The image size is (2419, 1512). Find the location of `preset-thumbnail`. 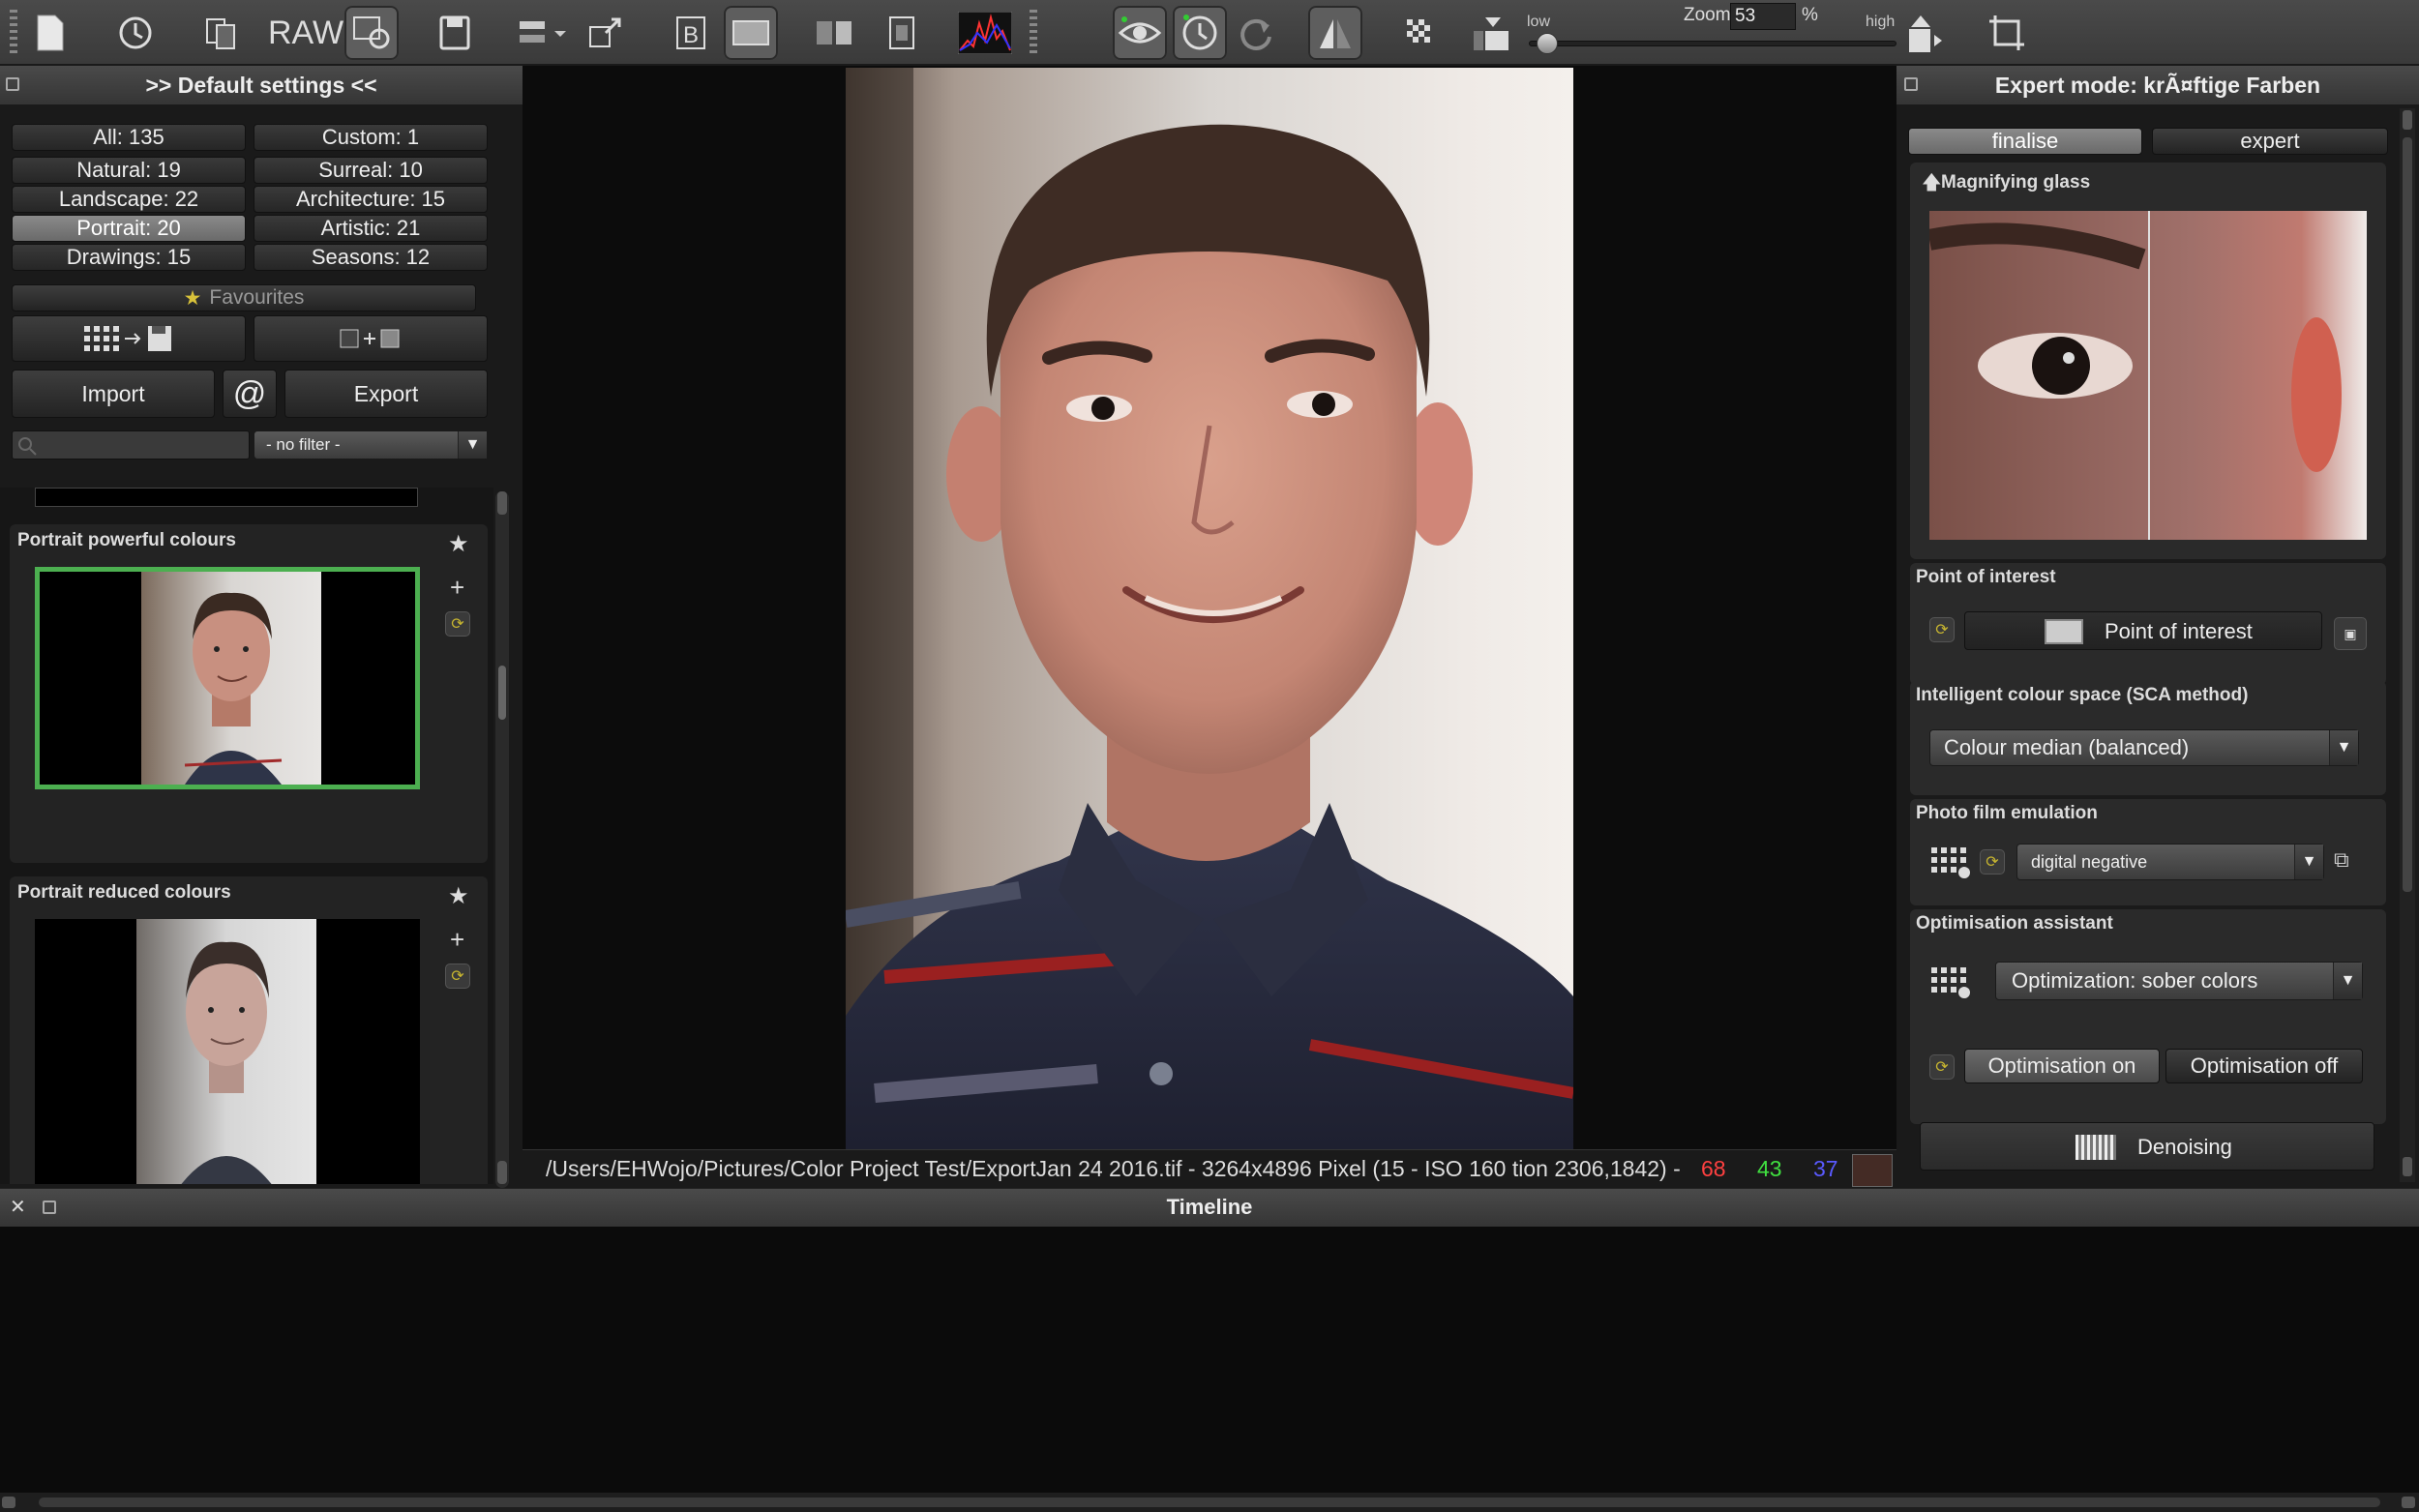

preset-thumbnail is located at coordinates (227, 1051).